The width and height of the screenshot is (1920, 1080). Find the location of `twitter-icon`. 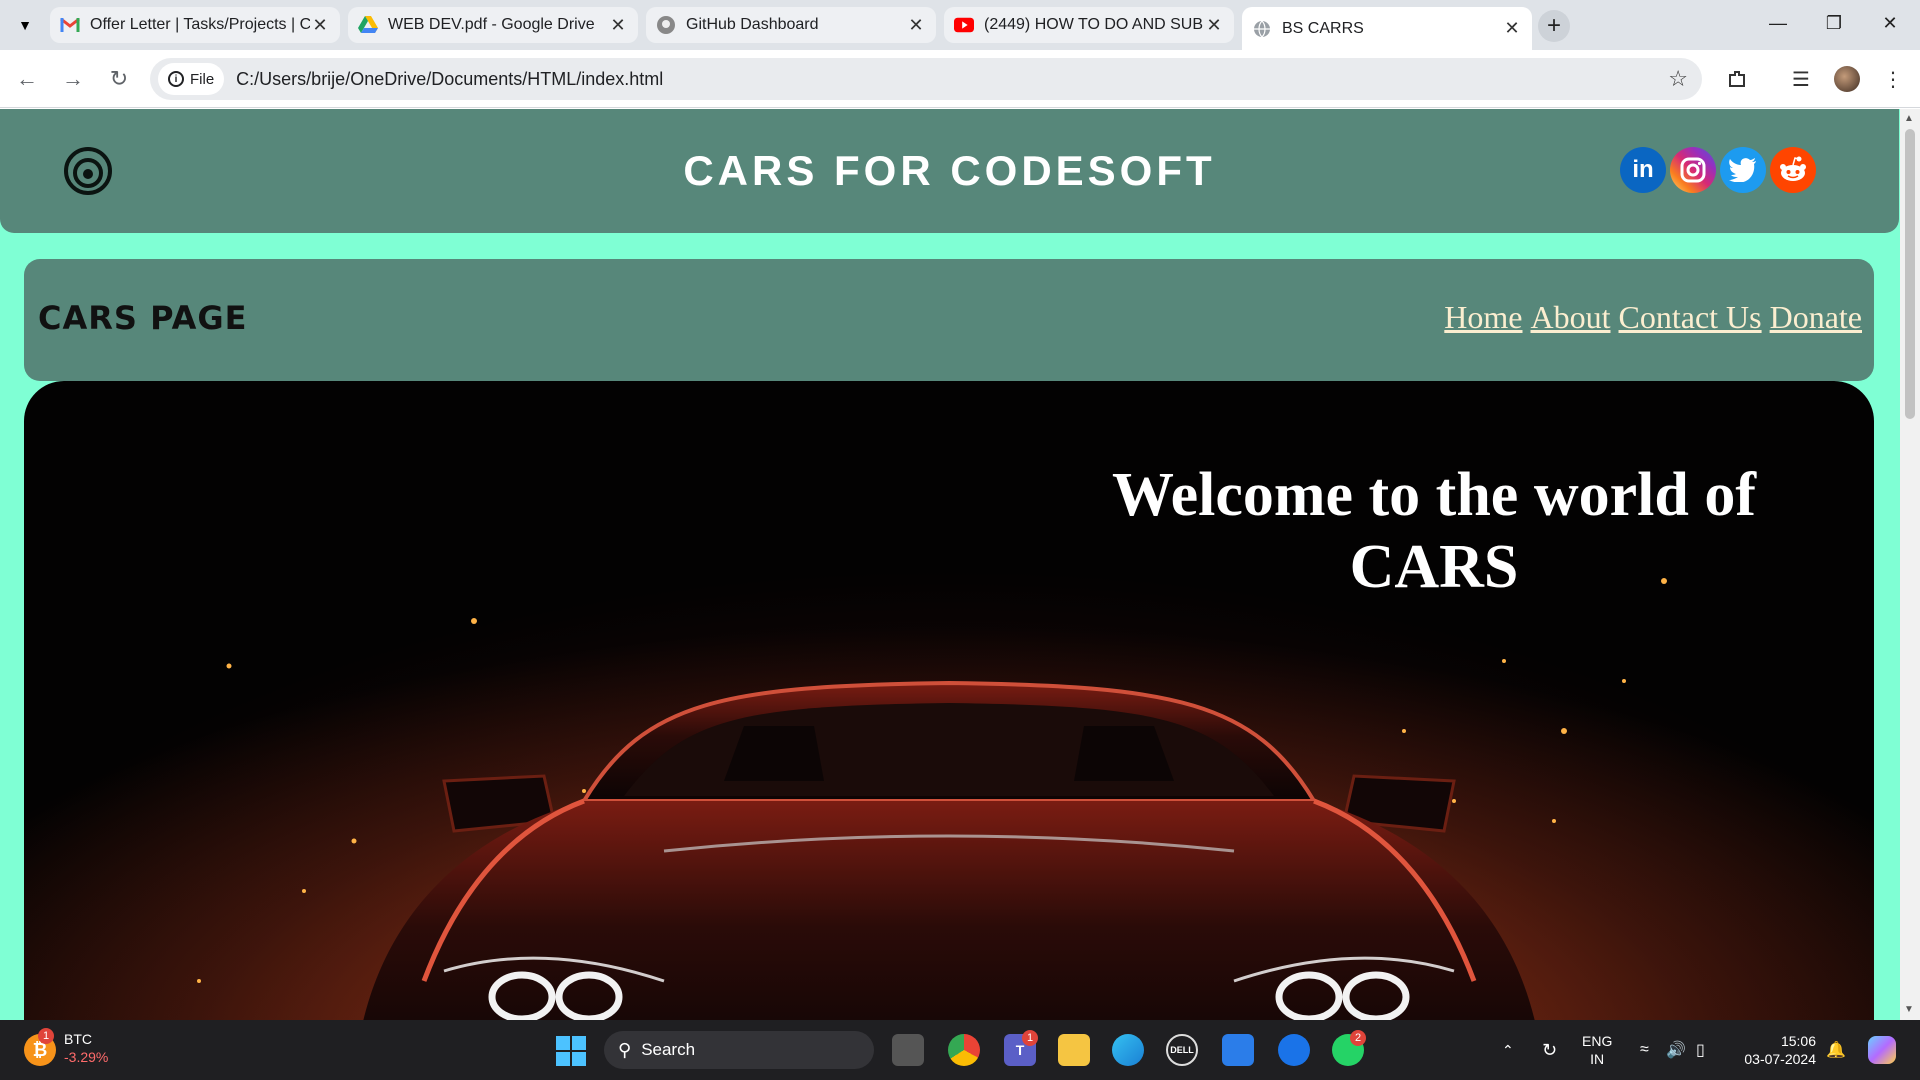

twitter-icon is located at coordinates (1743, 170).